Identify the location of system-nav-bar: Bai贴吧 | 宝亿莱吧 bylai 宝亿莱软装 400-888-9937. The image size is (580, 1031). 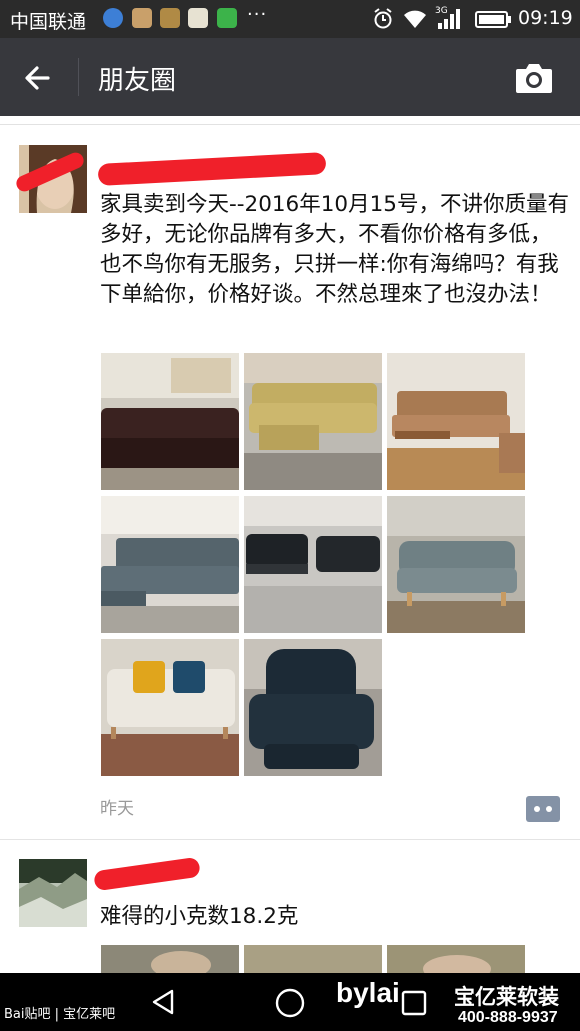
(290, 1002).